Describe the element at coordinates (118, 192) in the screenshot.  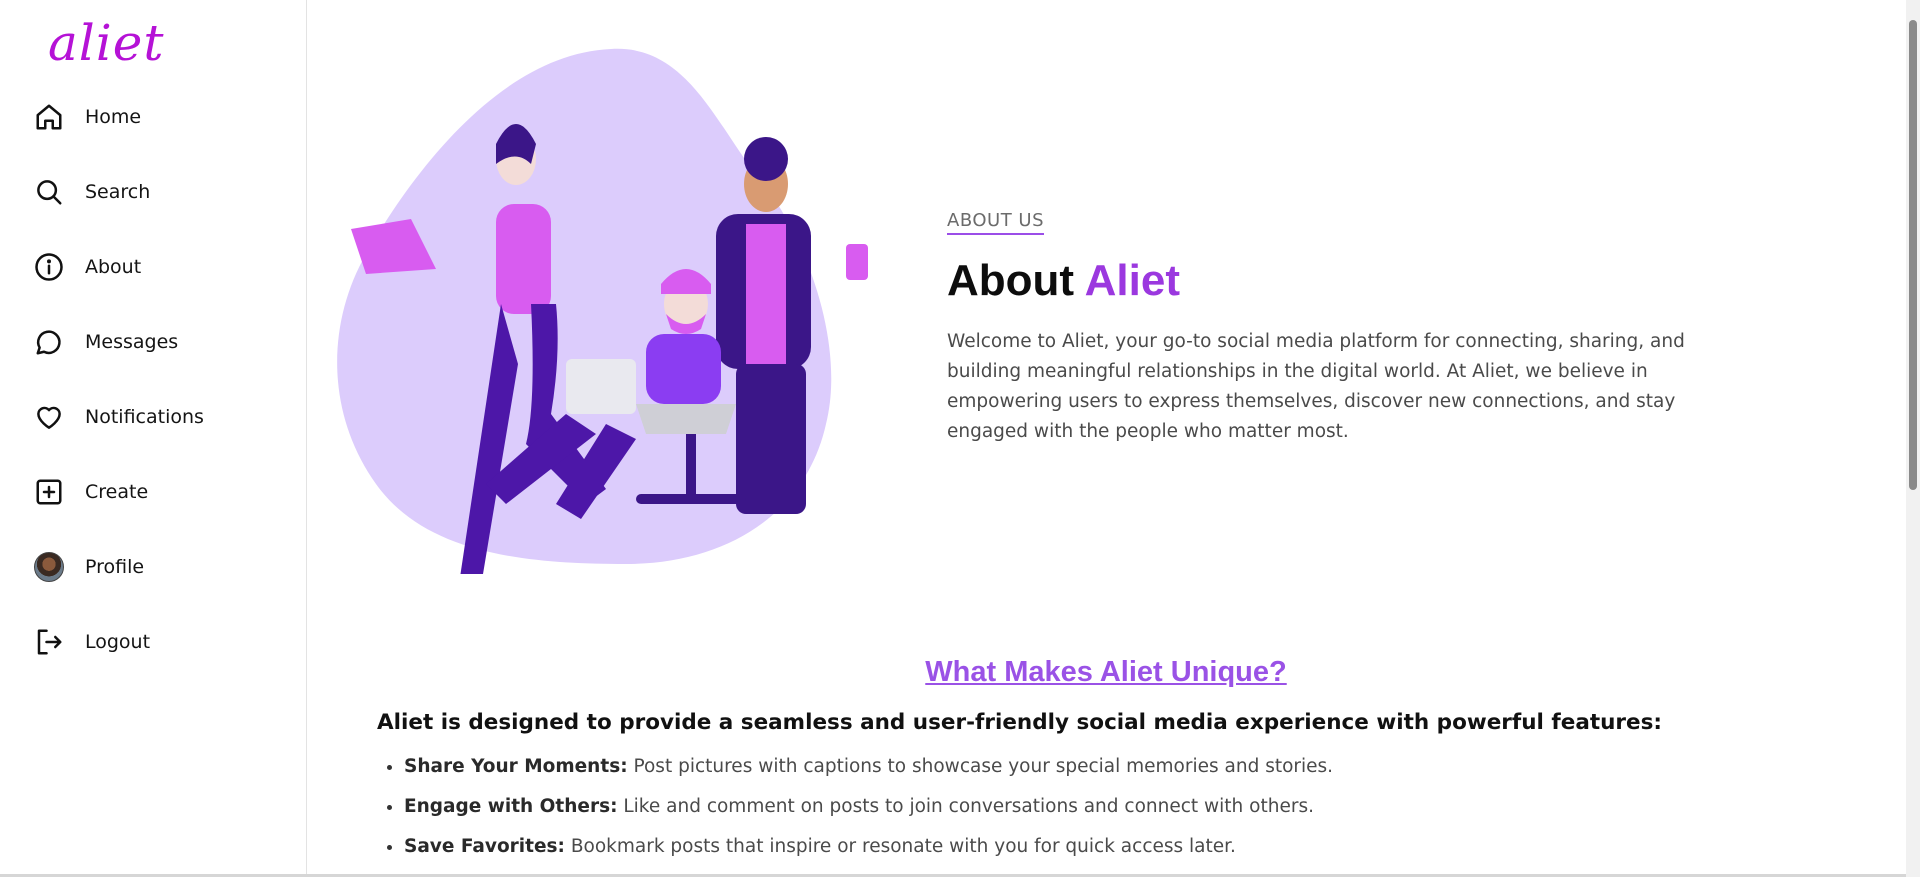
I see `sidebar-item-label: Search` at that location.